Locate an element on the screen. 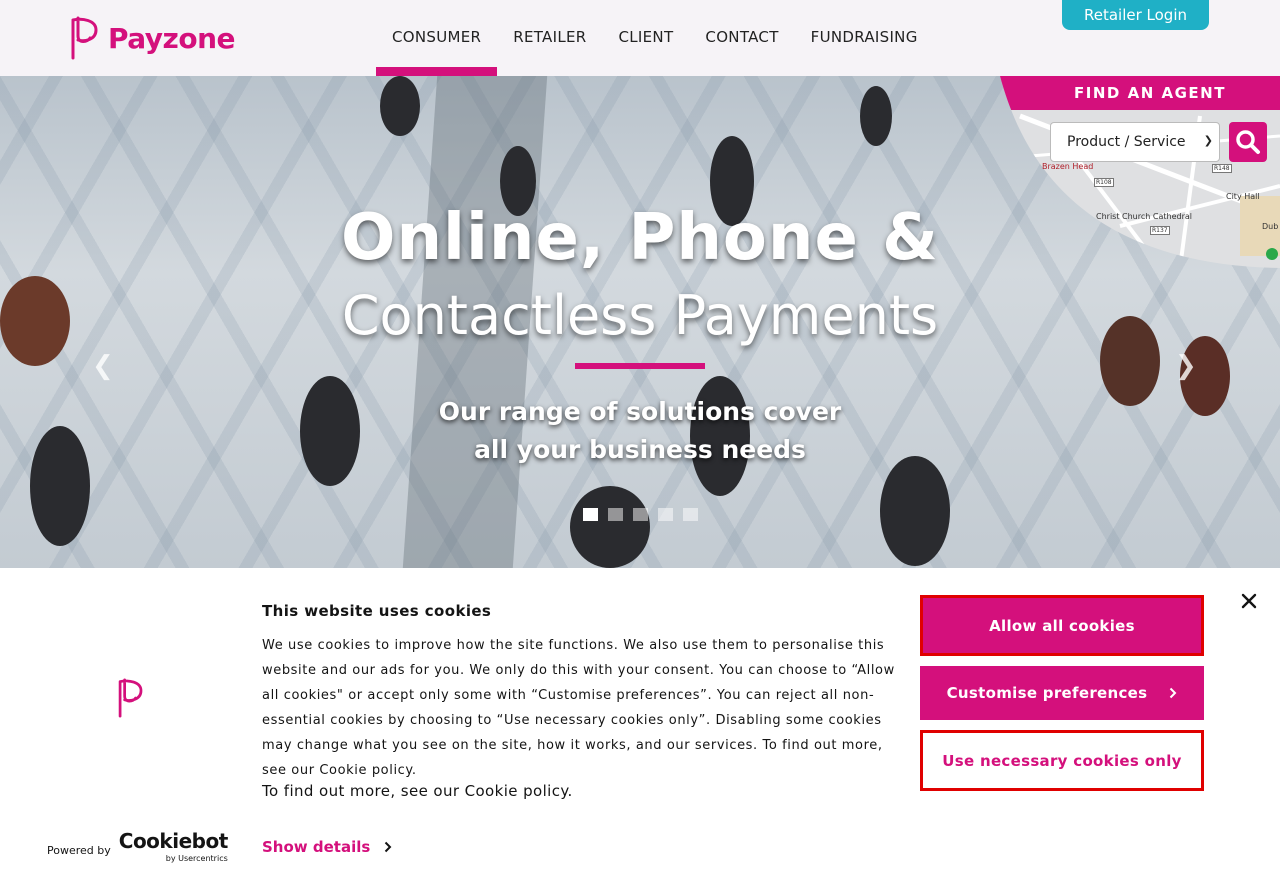 The image size is (1280, 887). map-road-label: R108 is located at coordinates (1104, 182).